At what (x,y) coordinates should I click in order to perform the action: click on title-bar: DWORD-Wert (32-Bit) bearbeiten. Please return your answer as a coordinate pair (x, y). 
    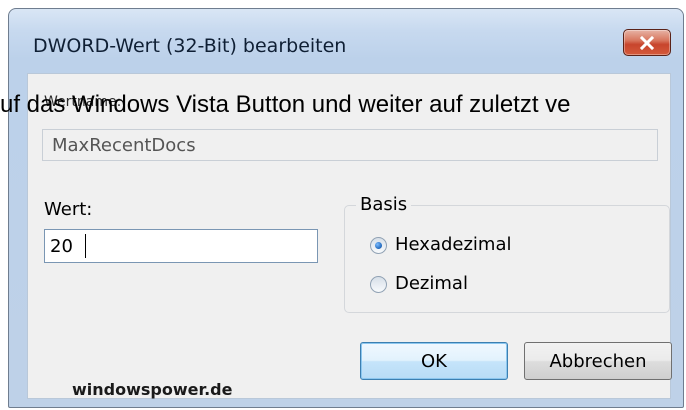
    Looking at the image, I should click on (346, 33).